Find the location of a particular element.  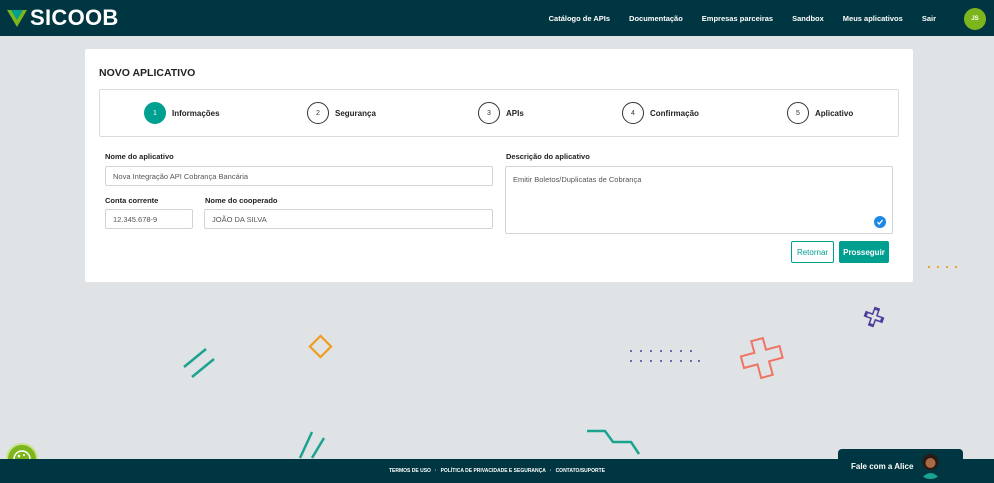

description-text: Emitir Boletos/Duplicatas de Cobrança is located at coordinates (577, 179).